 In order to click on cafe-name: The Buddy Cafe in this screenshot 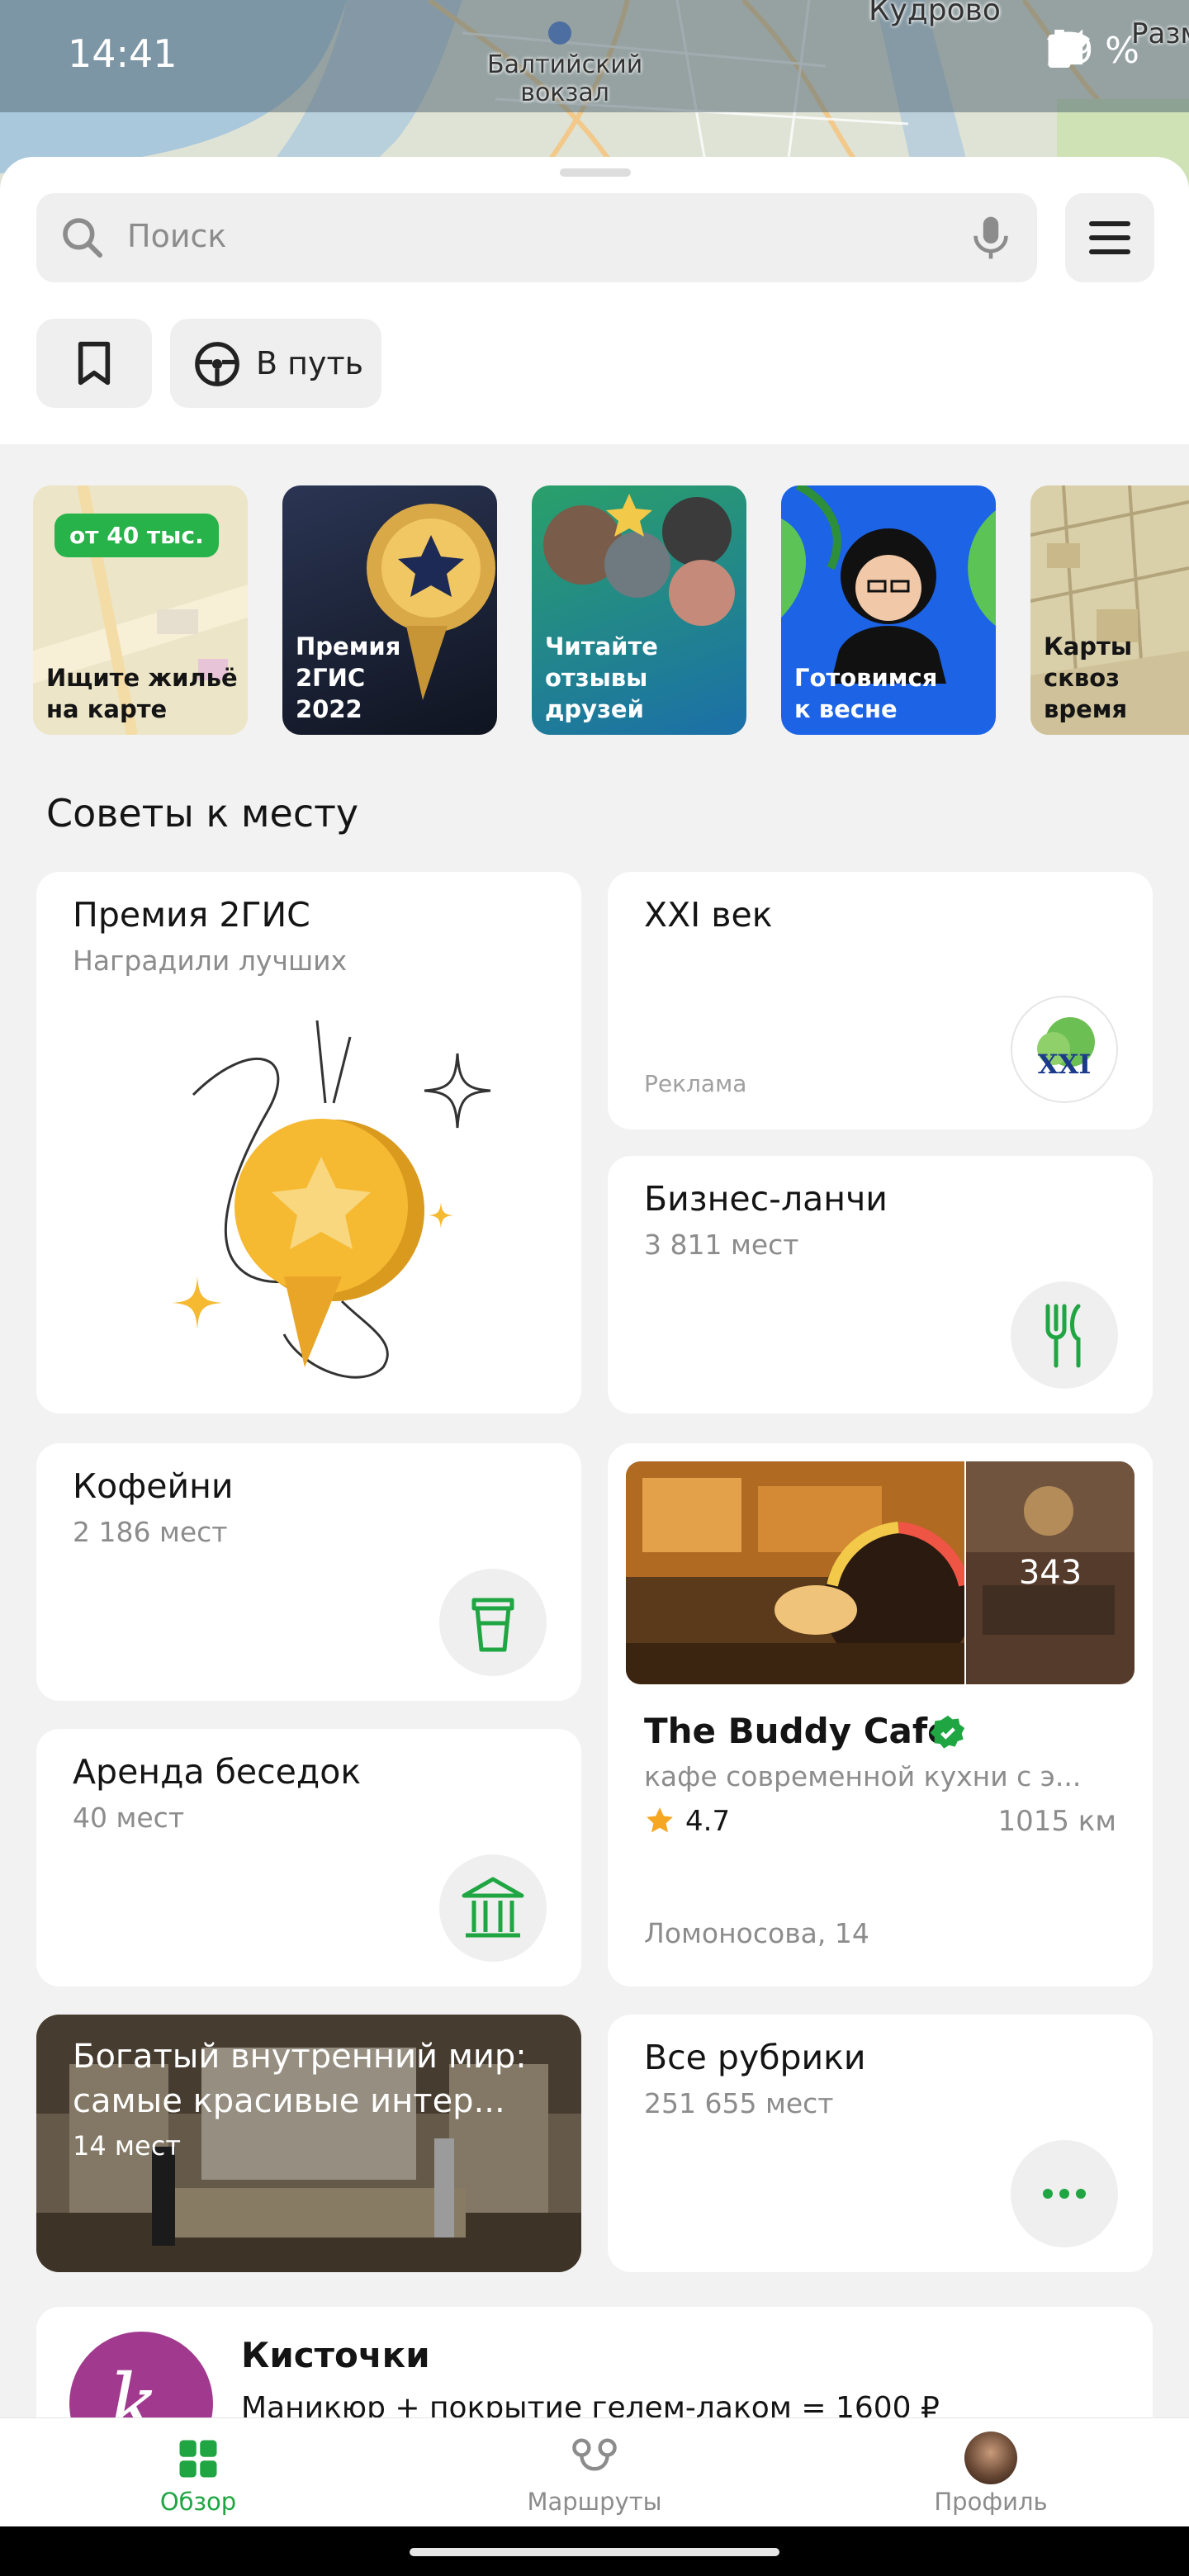, I will do `click(797, 1731)`.